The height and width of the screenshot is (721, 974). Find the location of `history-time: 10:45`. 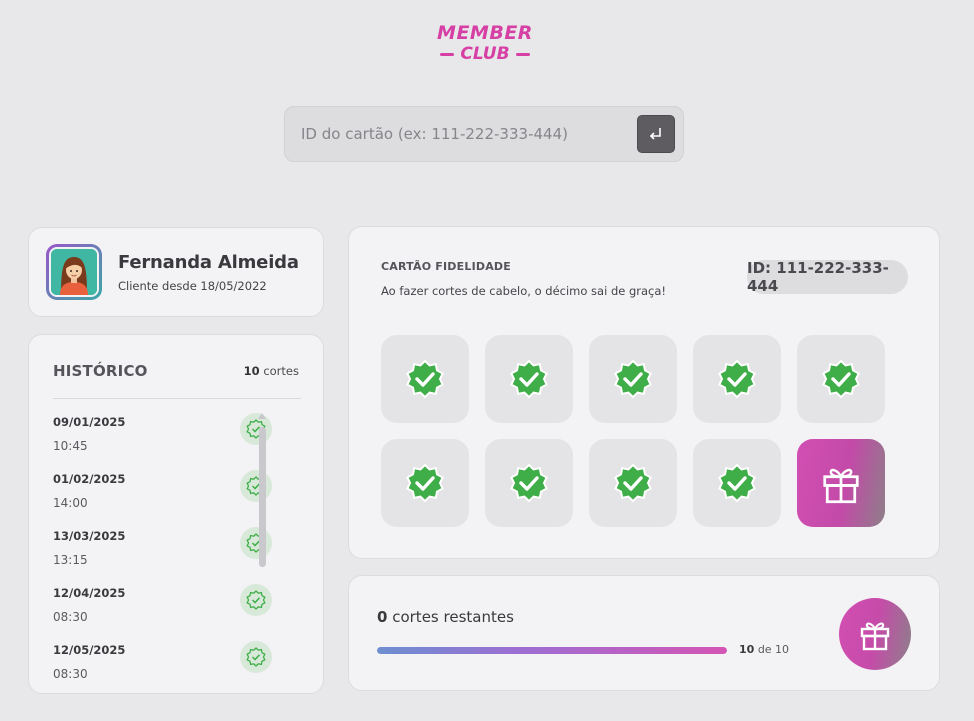

history-time: 10:45 is located at coordinates (70, 446).